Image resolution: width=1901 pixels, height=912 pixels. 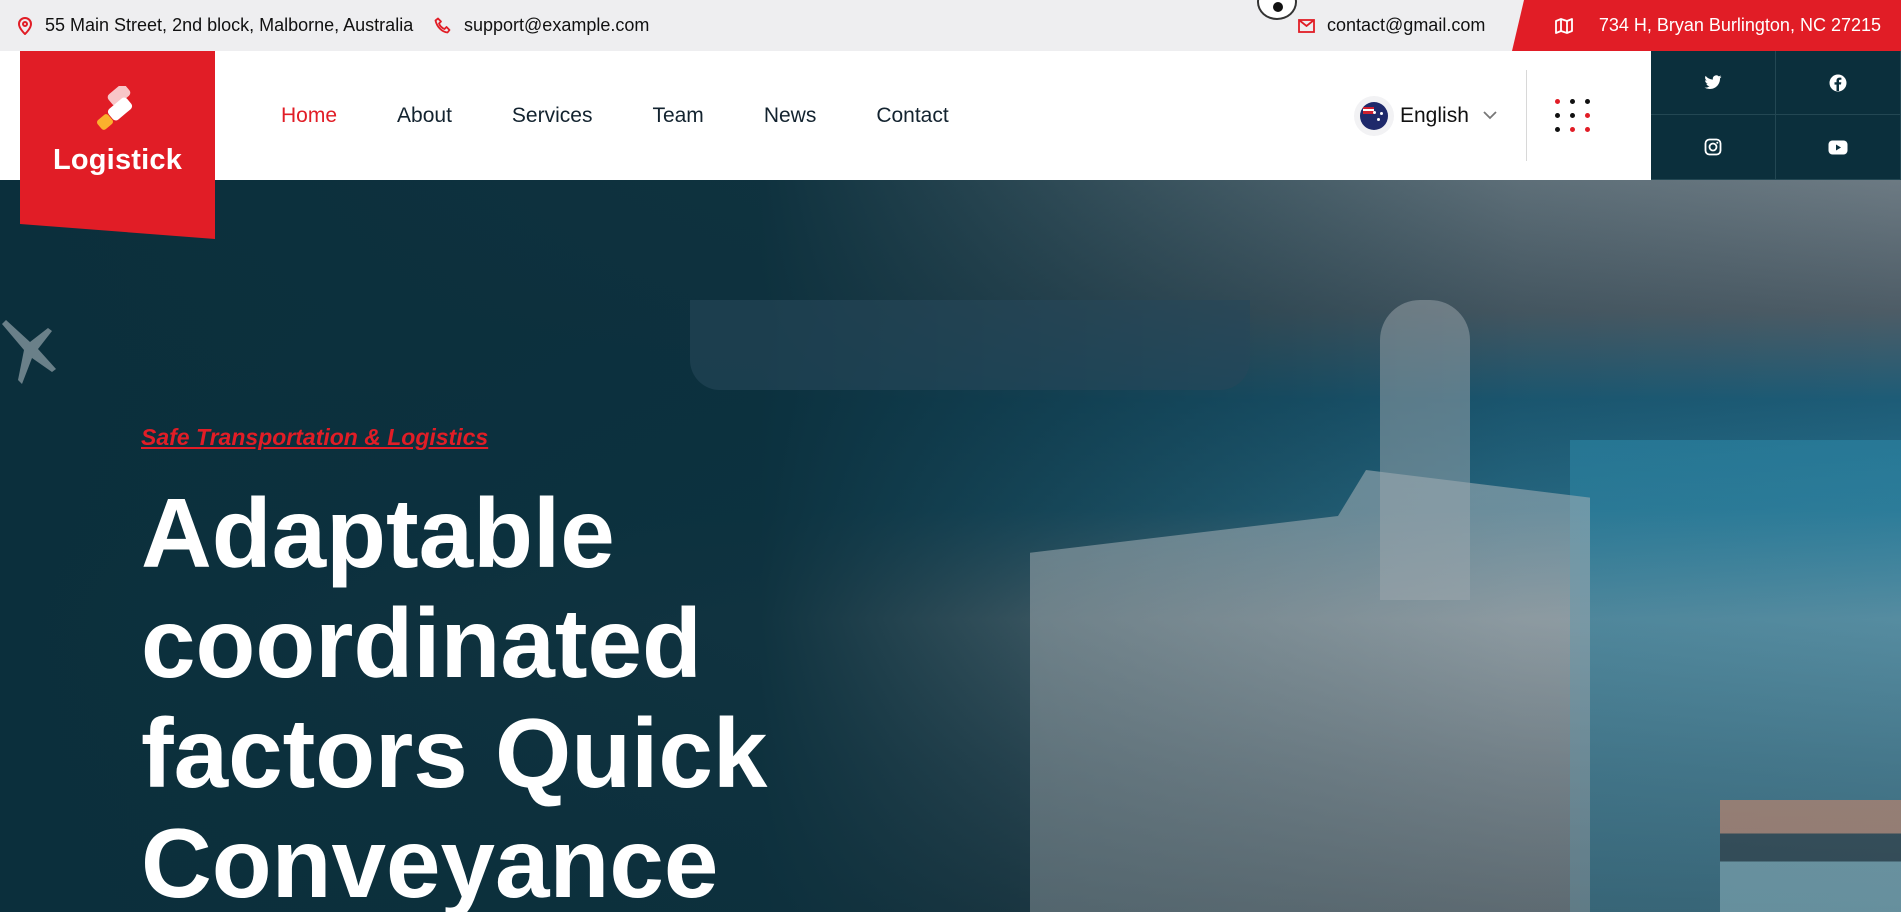 I want to click on background-ship-hull, so click(x=970, y=345).